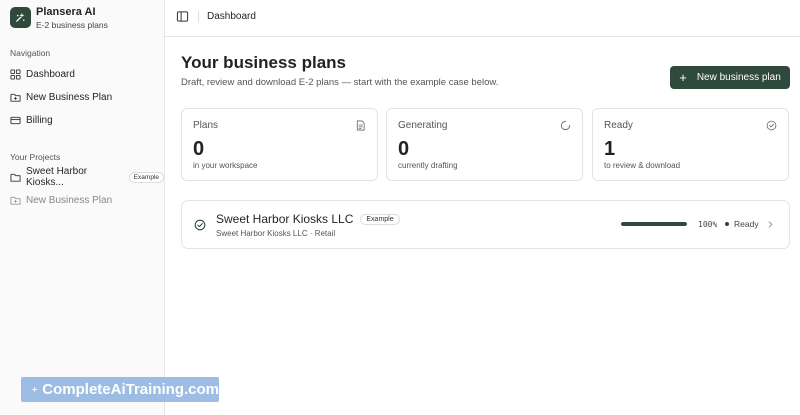  What do you see at coordinates (15, 74) in the screenshot?
I see `dashboard-icon` at bounding box center [15, 74].